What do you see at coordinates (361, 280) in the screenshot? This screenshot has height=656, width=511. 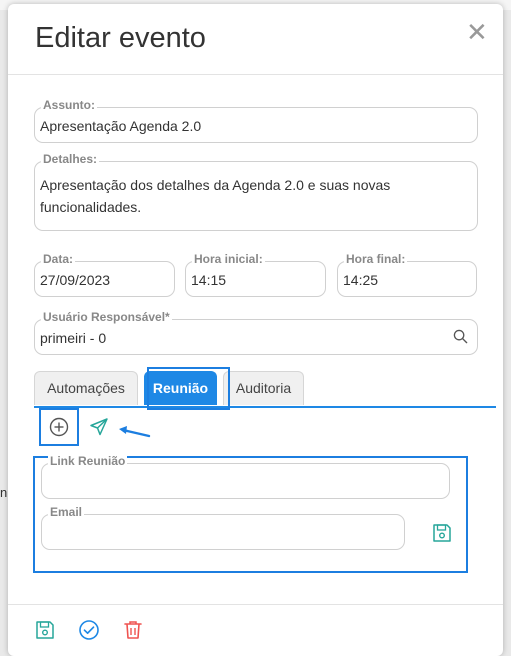 I see `end-time-value: 14:25` at bounding box center [361, 280].